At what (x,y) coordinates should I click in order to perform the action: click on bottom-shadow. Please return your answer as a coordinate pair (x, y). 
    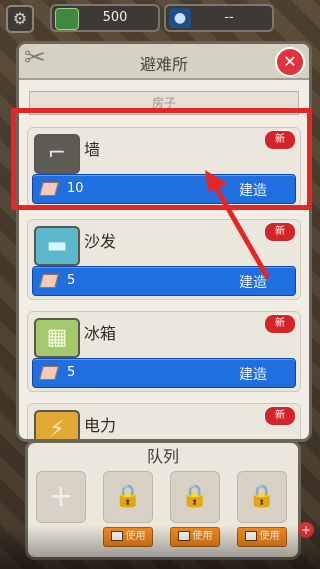
    Looking at the image, I should click on (160, 547).